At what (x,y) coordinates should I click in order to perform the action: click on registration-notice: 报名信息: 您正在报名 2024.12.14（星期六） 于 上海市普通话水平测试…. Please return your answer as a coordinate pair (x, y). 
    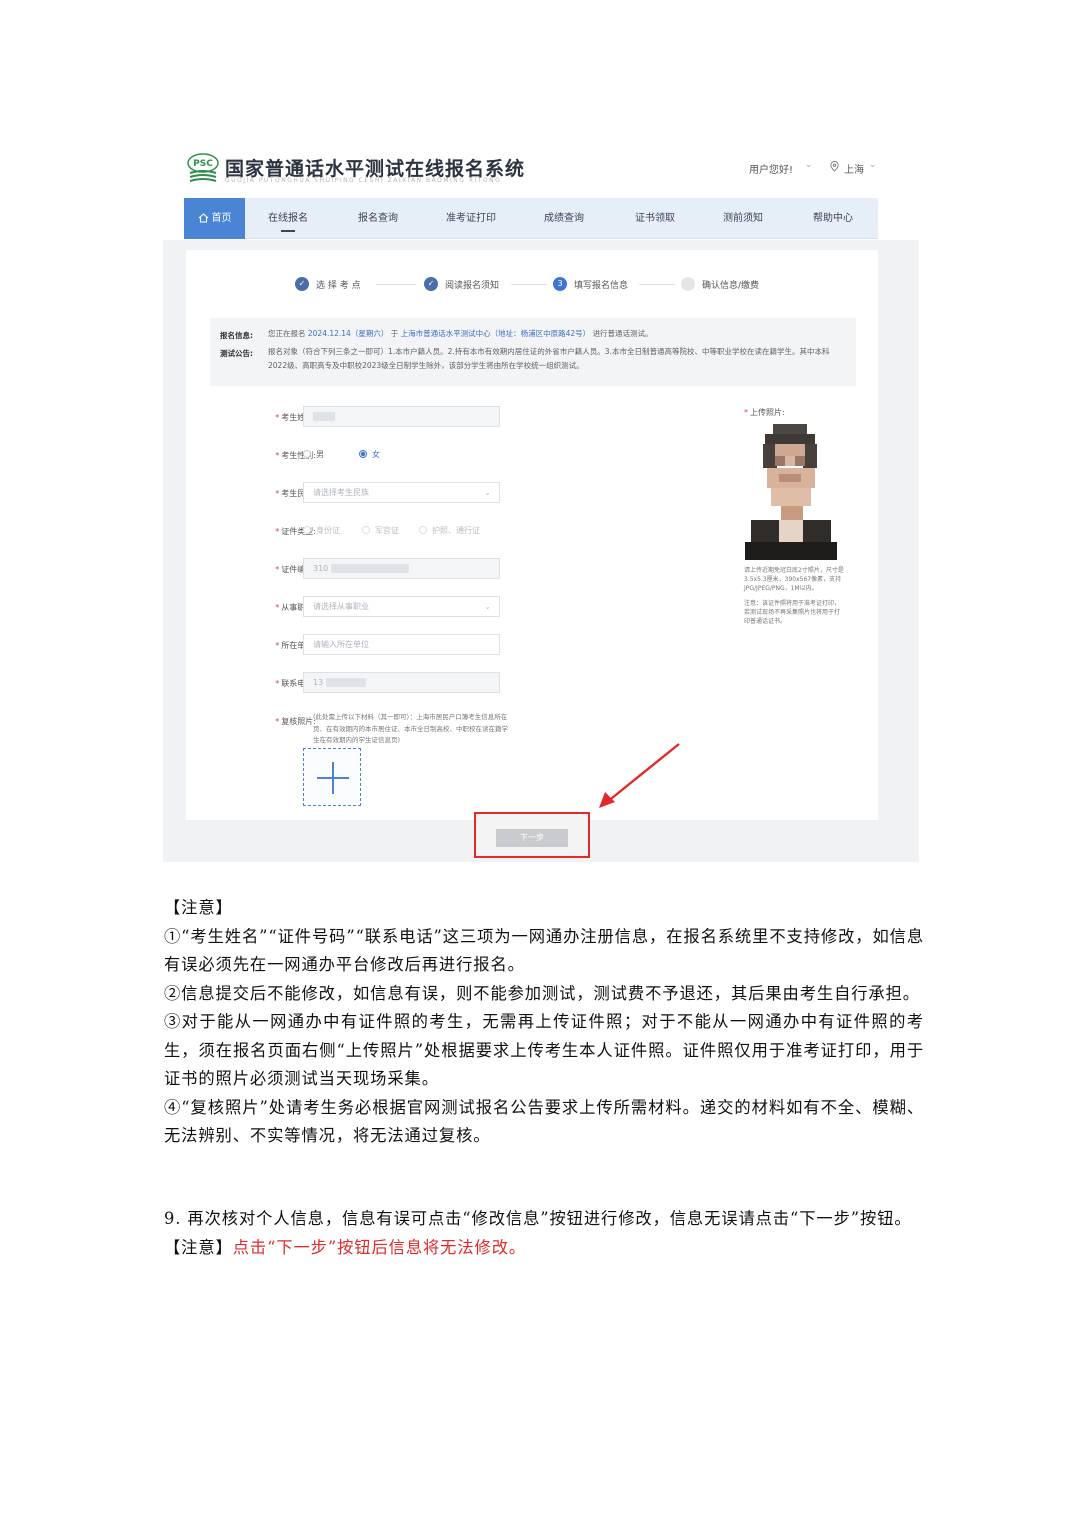
    Looking at the image, I should click on (533, 352).